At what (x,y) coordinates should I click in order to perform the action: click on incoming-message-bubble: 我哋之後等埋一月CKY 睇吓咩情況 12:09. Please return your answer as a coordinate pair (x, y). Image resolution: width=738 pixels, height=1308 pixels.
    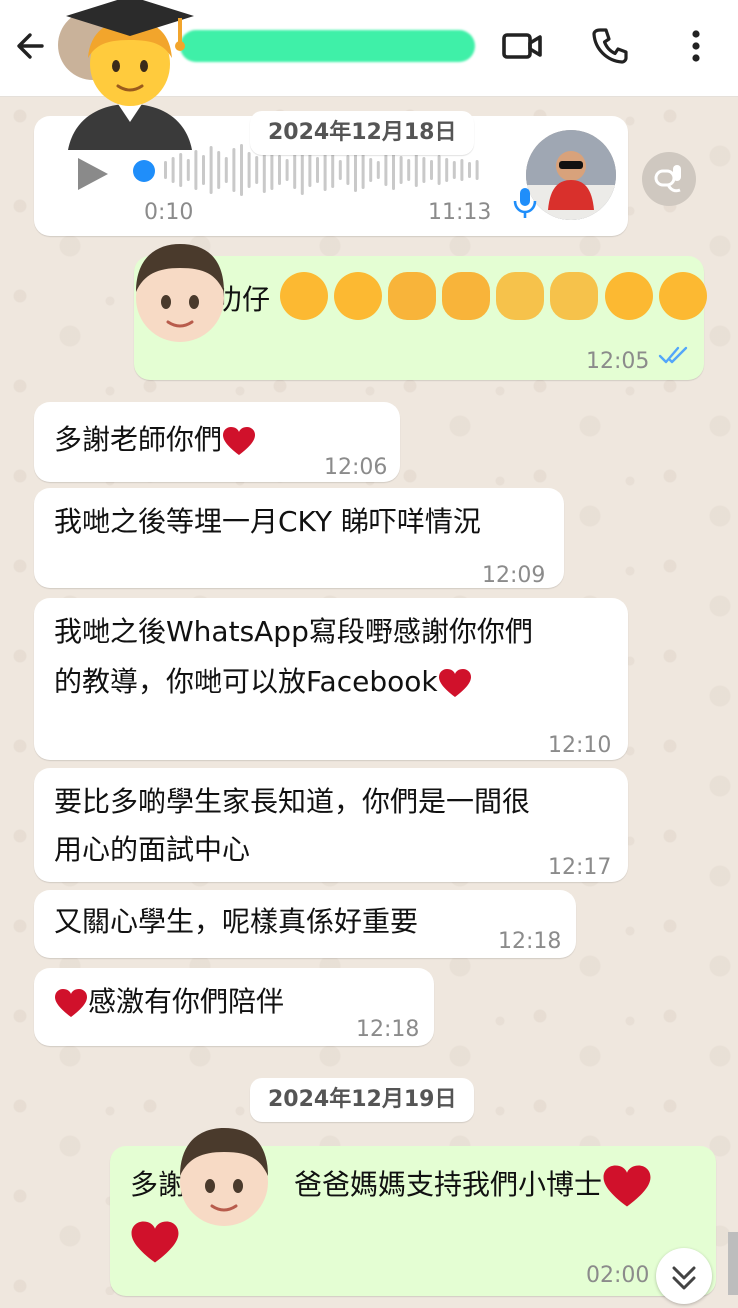
    Looking at the image, I should click on (299, 538).